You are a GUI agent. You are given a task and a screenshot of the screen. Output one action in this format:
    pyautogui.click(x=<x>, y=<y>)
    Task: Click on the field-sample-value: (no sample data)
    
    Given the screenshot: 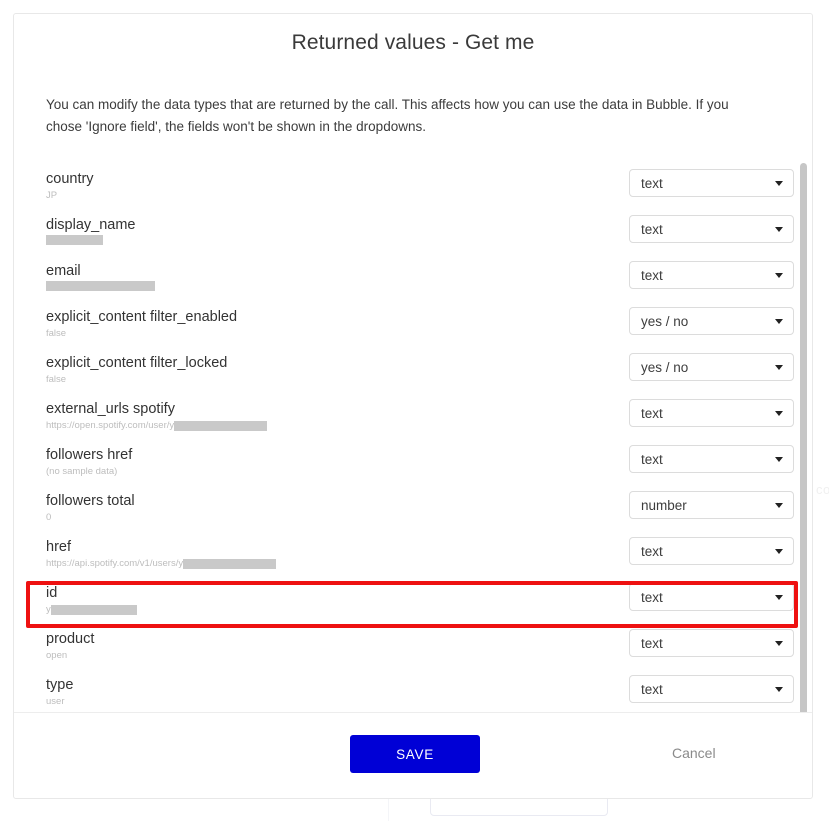 What is the action you would take?
    pyautogui.click(x=337, y=471)
    